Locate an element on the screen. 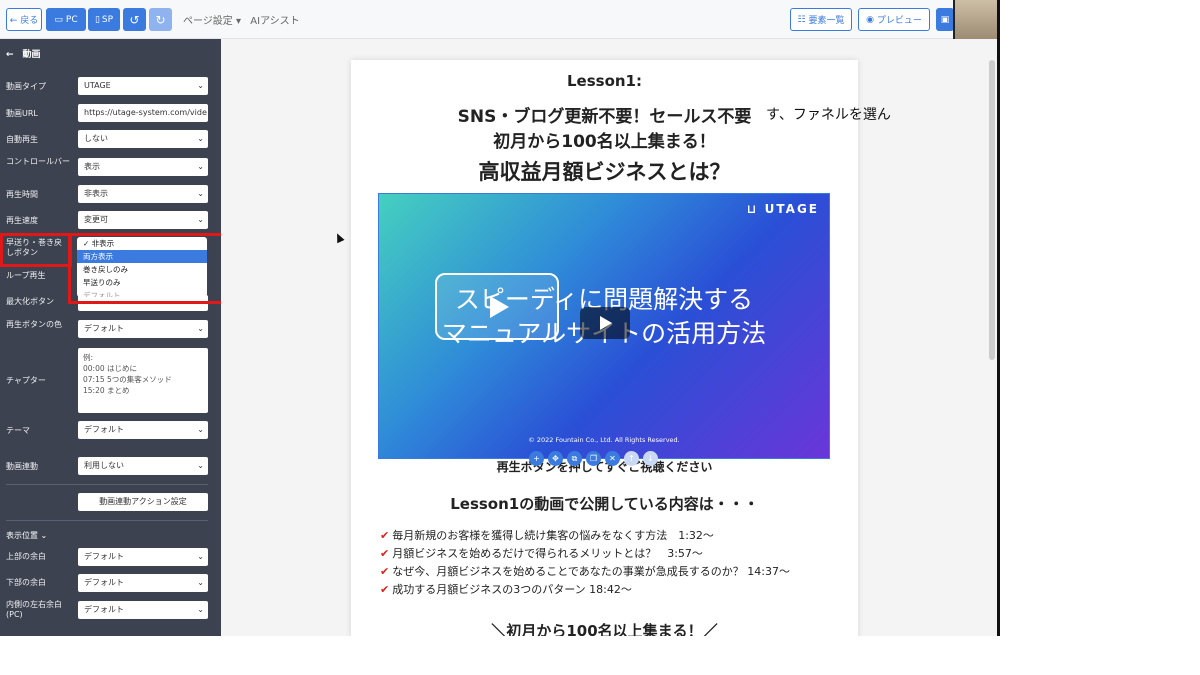 The image size is (1200, 675). top-margin-label: 上部の余白 is located at coordinates (26, 556).